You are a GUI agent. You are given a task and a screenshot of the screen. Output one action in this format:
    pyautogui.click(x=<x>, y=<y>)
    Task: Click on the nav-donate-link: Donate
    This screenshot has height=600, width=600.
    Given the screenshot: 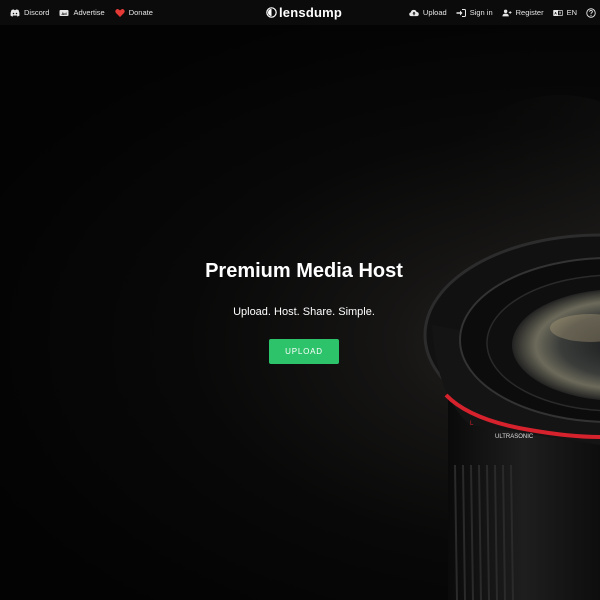 What is the action you would take?
    pyautogui.click(x=134, y=13)
    